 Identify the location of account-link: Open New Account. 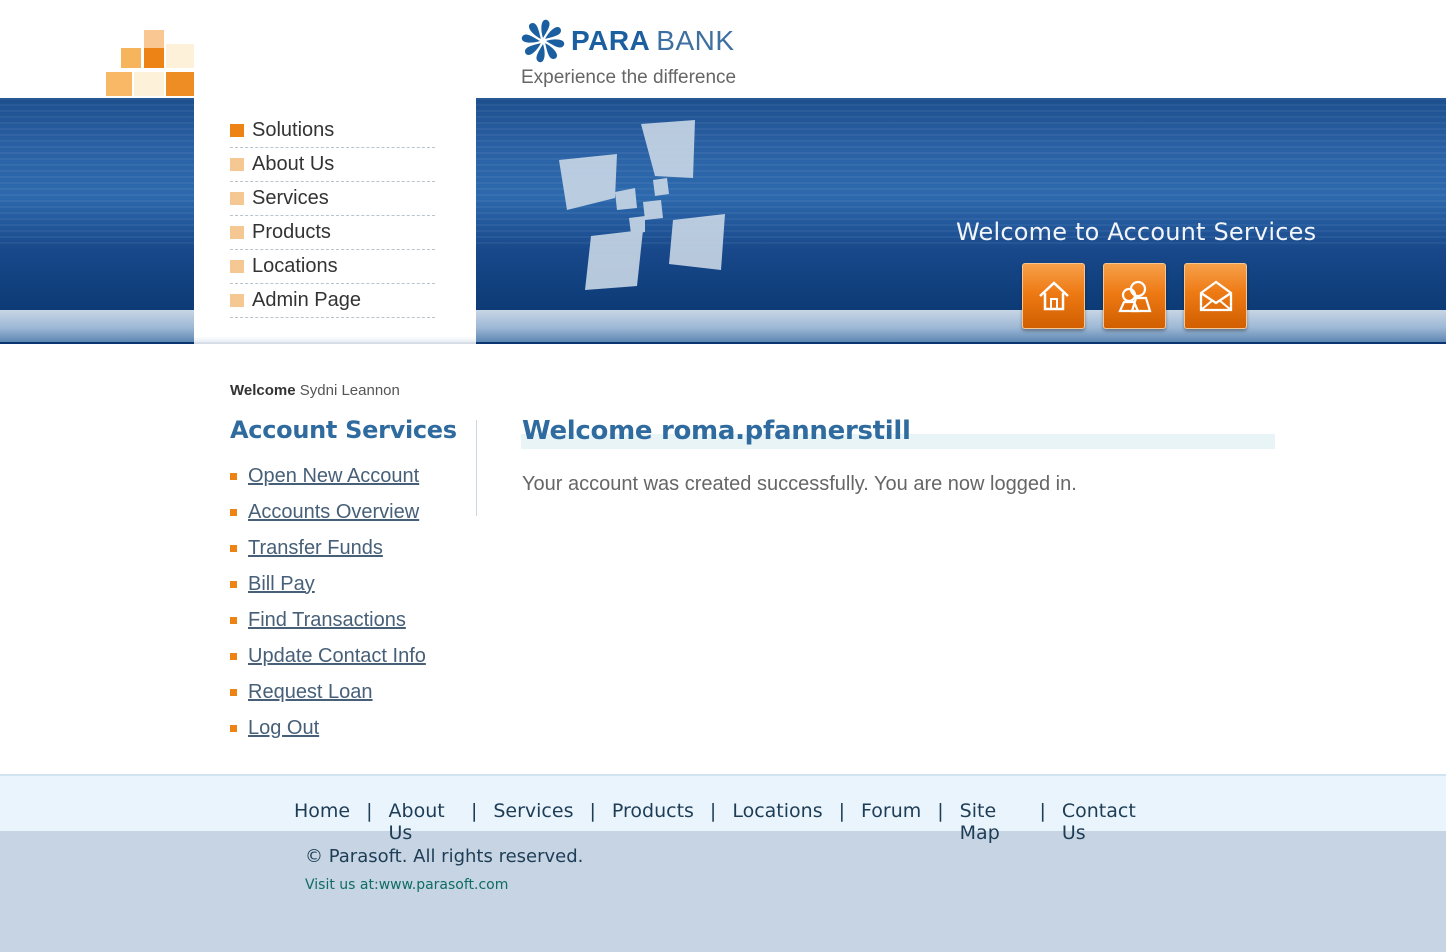
(333, 476).